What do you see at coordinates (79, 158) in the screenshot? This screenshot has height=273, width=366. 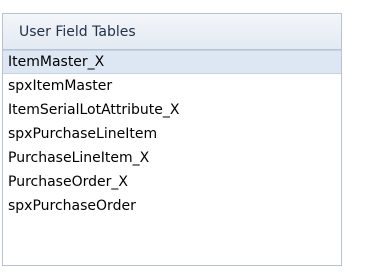 I see `list-item-label: PurchaseLineItem_X` at bounding box center [79, 158].